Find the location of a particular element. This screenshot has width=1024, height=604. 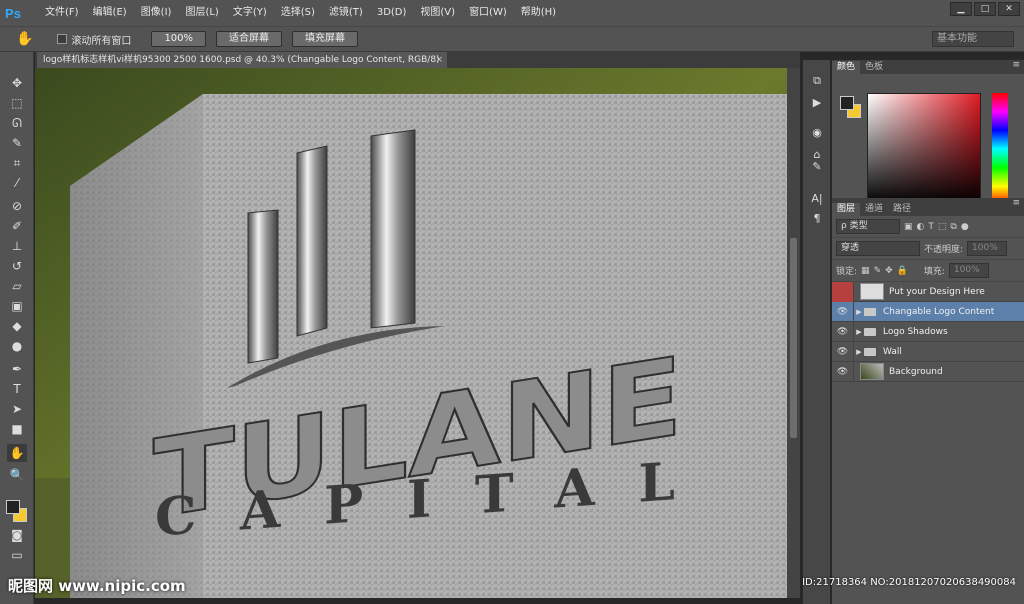

fill-screen-button: 填充屏幕 is located at coordinates (325, 39).